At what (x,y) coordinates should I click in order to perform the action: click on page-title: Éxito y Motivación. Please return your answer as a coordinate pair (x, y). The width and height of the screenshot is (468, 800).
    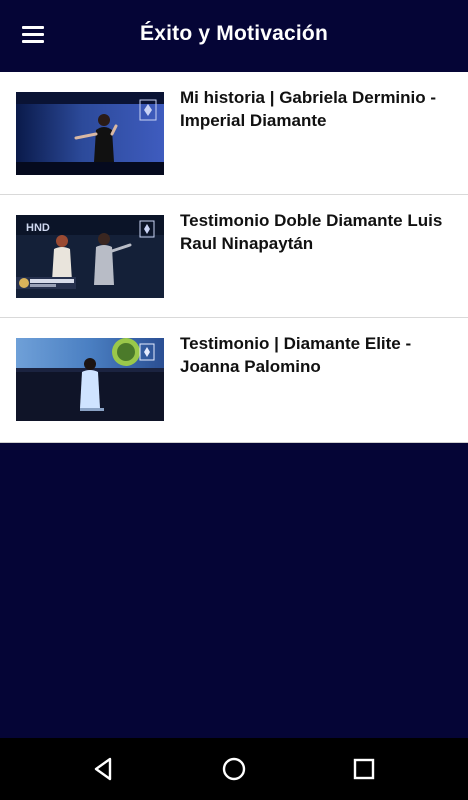
    Looking at the image, I should click on (234, 33).